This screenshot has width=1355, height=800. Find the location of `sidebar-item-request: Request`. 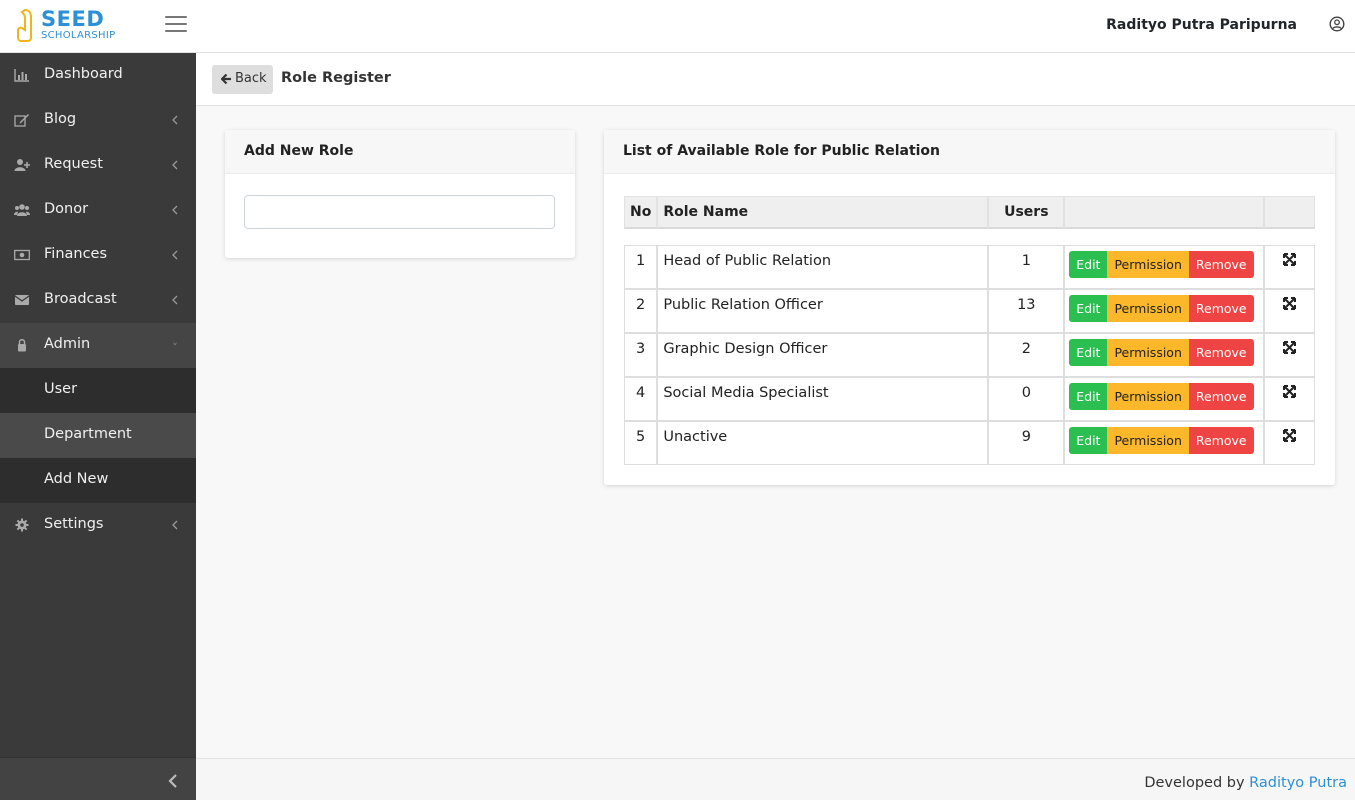

sidebar-item-request: Request is located at coordinates (98, 165).